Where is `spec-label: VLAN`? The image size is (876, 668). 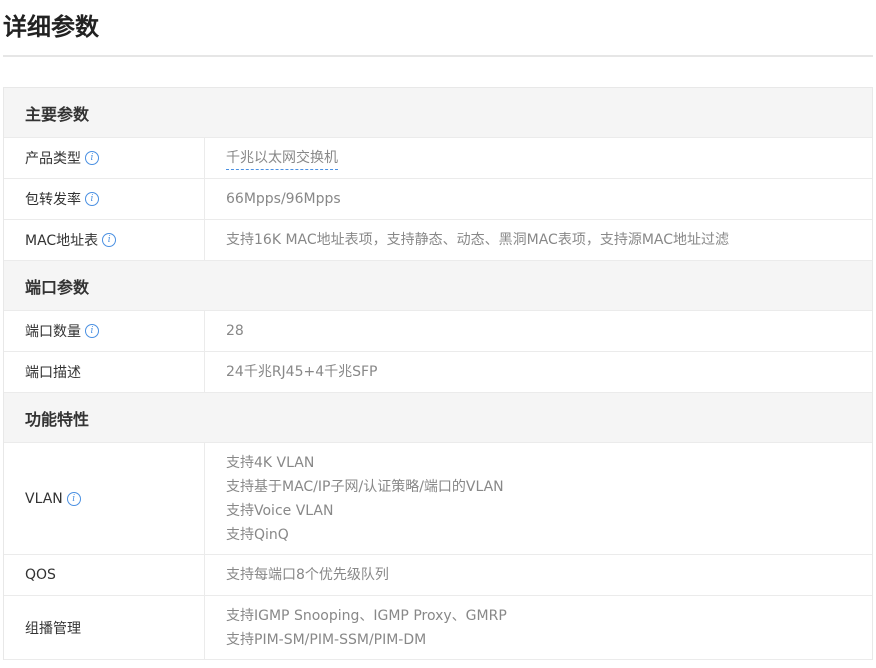
spec-label: VLAN is located at coordinates (44, 498).